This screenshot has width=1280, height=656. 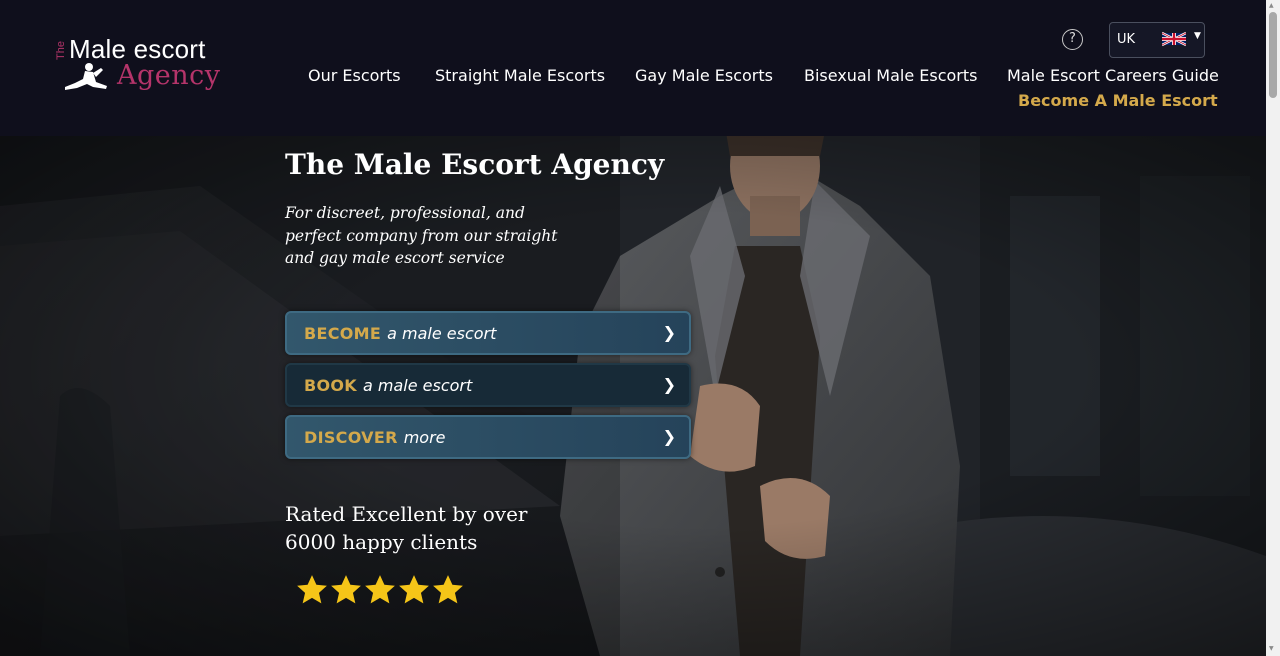 I want to click on site-logo: The Male escort Agency, so click(x=145, y=66).